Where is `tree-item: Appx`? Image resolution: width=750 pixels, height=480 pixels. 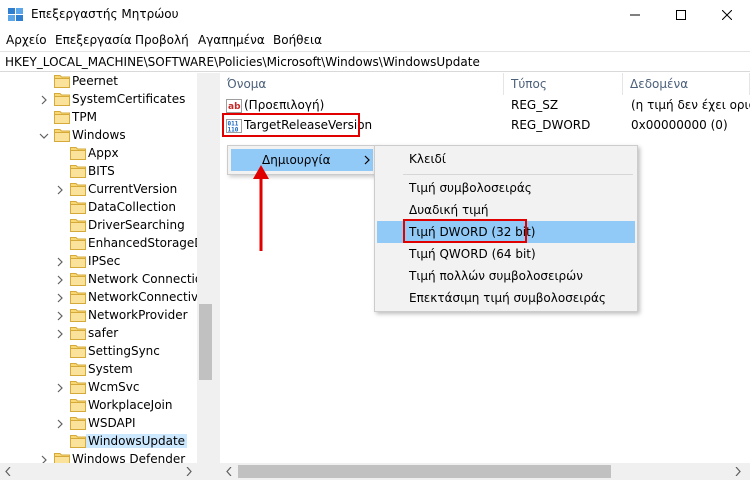
tree-item: Appx is located at coordinates (100, 154).